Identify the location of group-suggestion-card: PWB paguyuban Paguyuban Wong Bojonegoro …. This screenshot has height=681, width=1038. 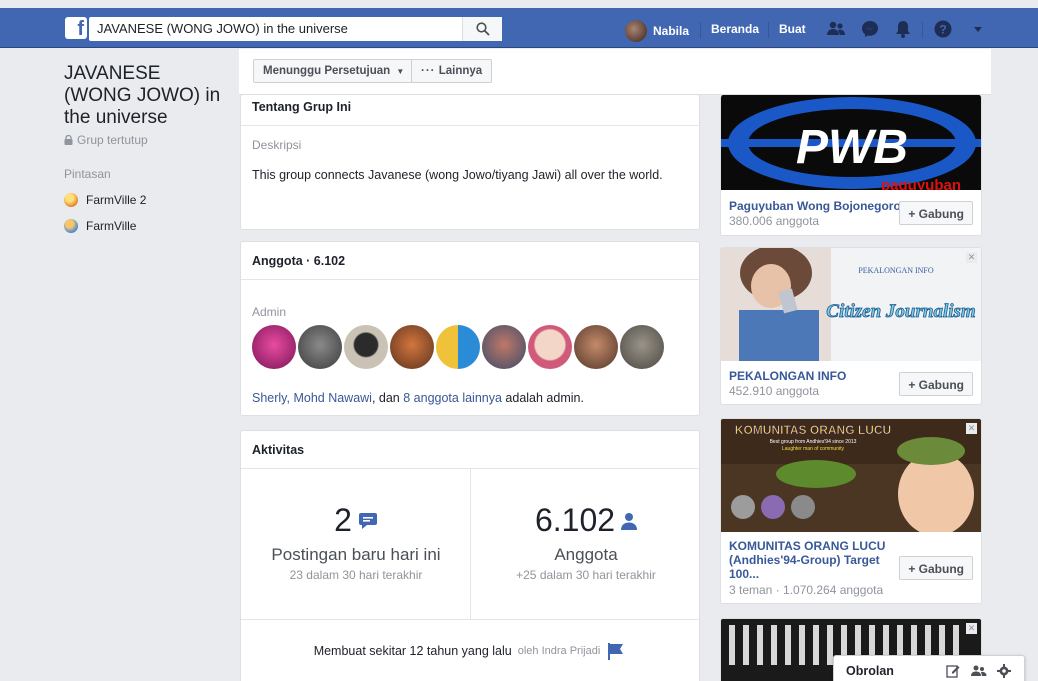
(851, 165).